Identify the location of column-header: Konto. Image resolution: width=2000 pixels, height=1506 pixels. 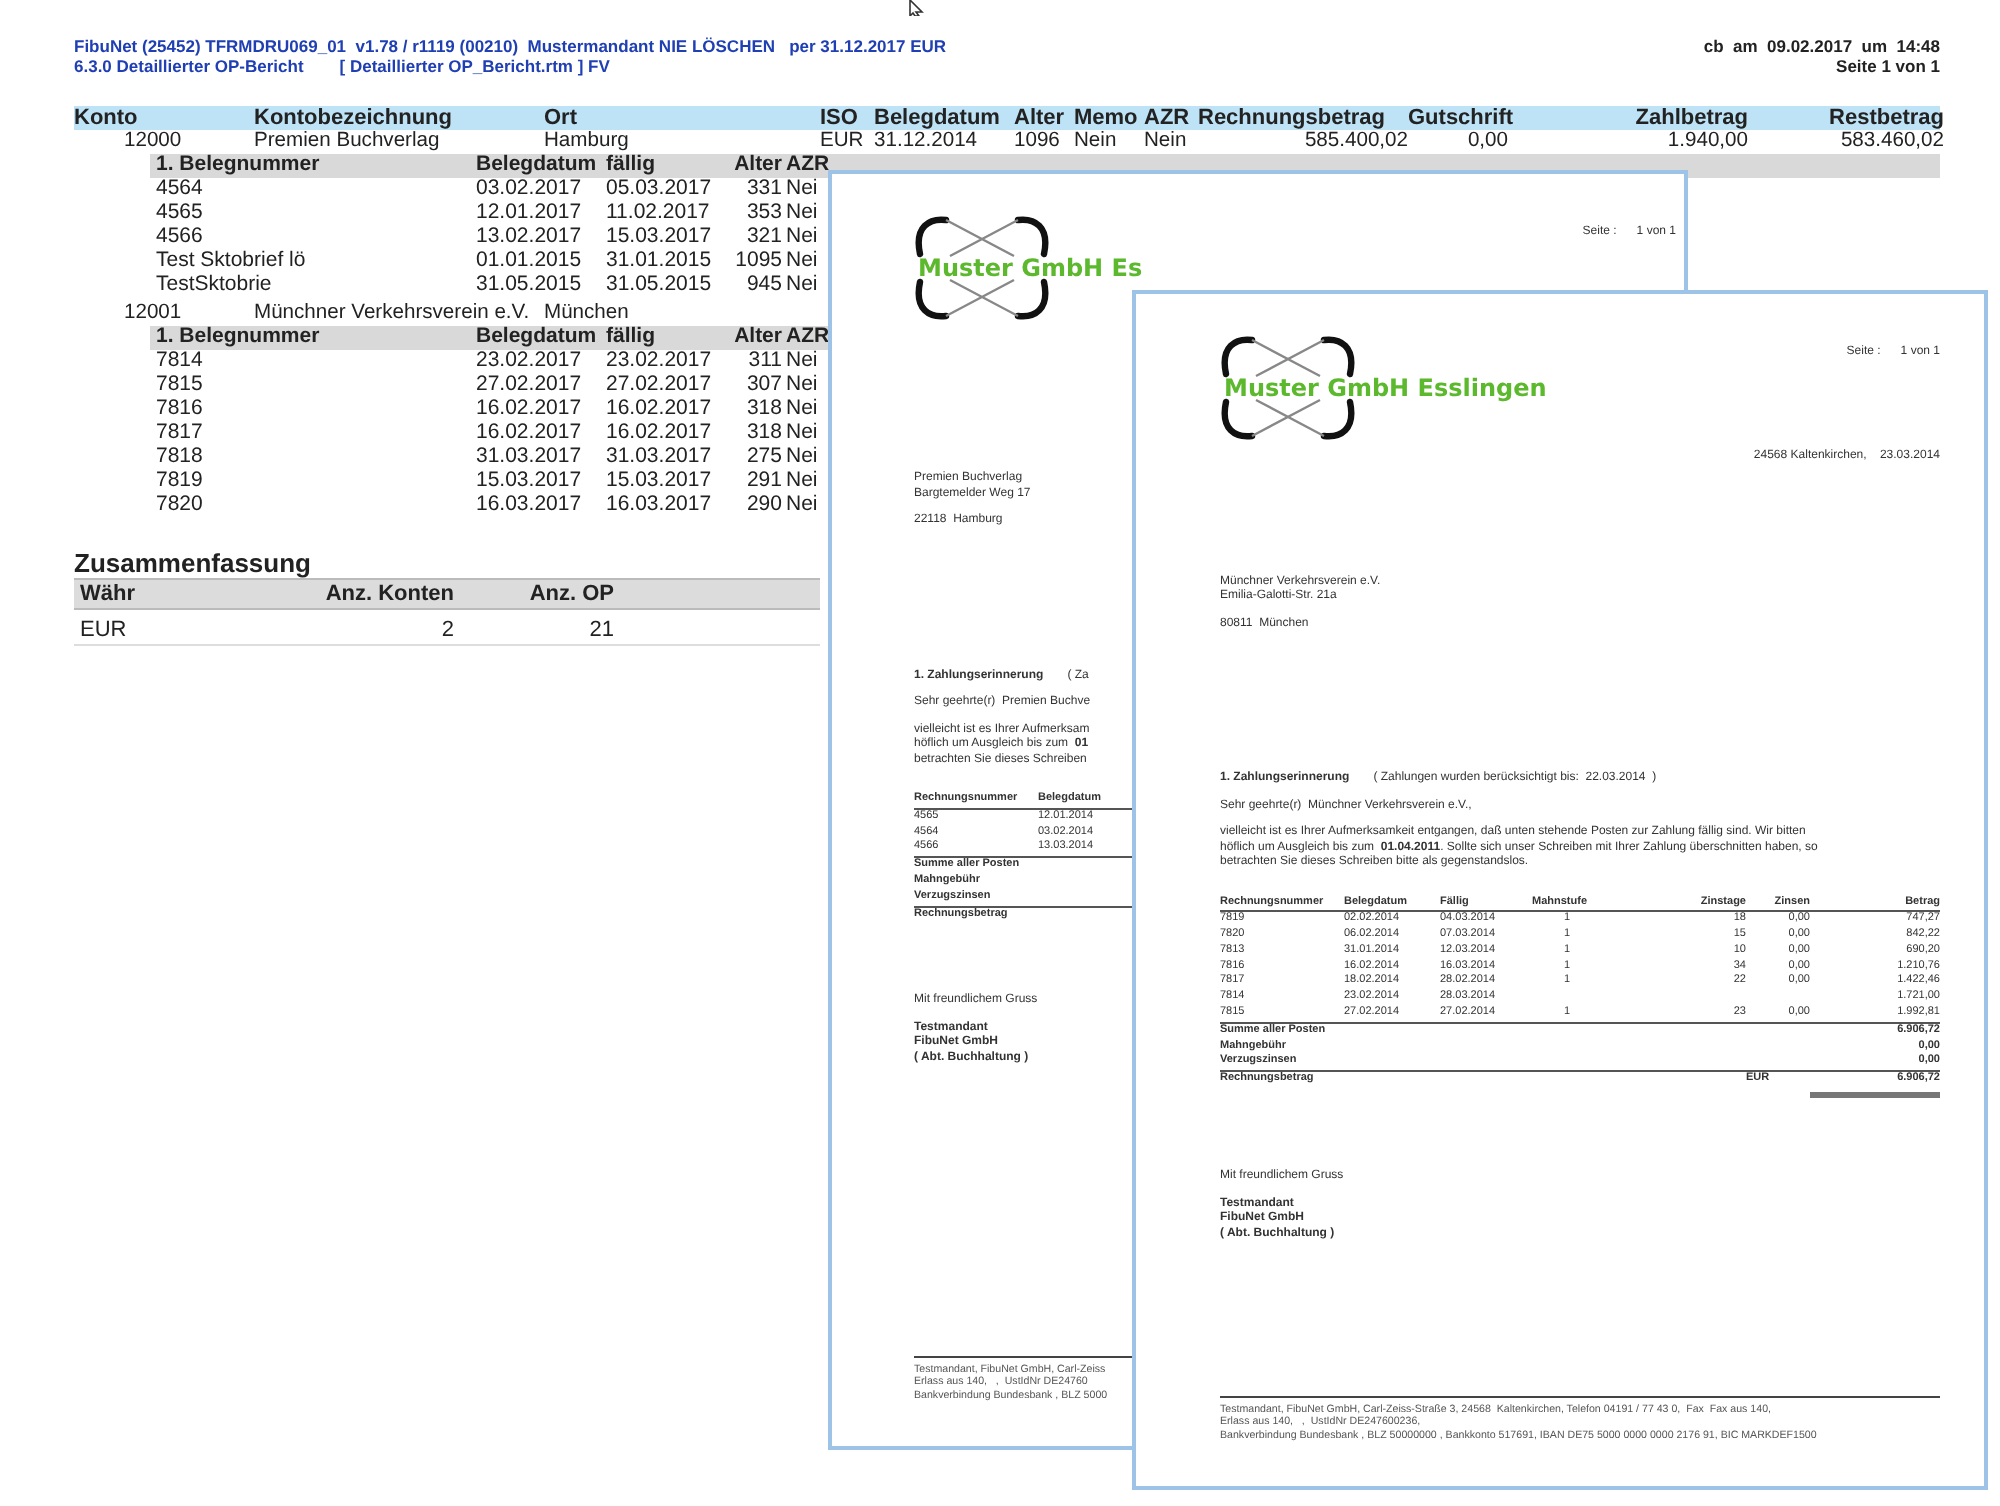
(107, 118).